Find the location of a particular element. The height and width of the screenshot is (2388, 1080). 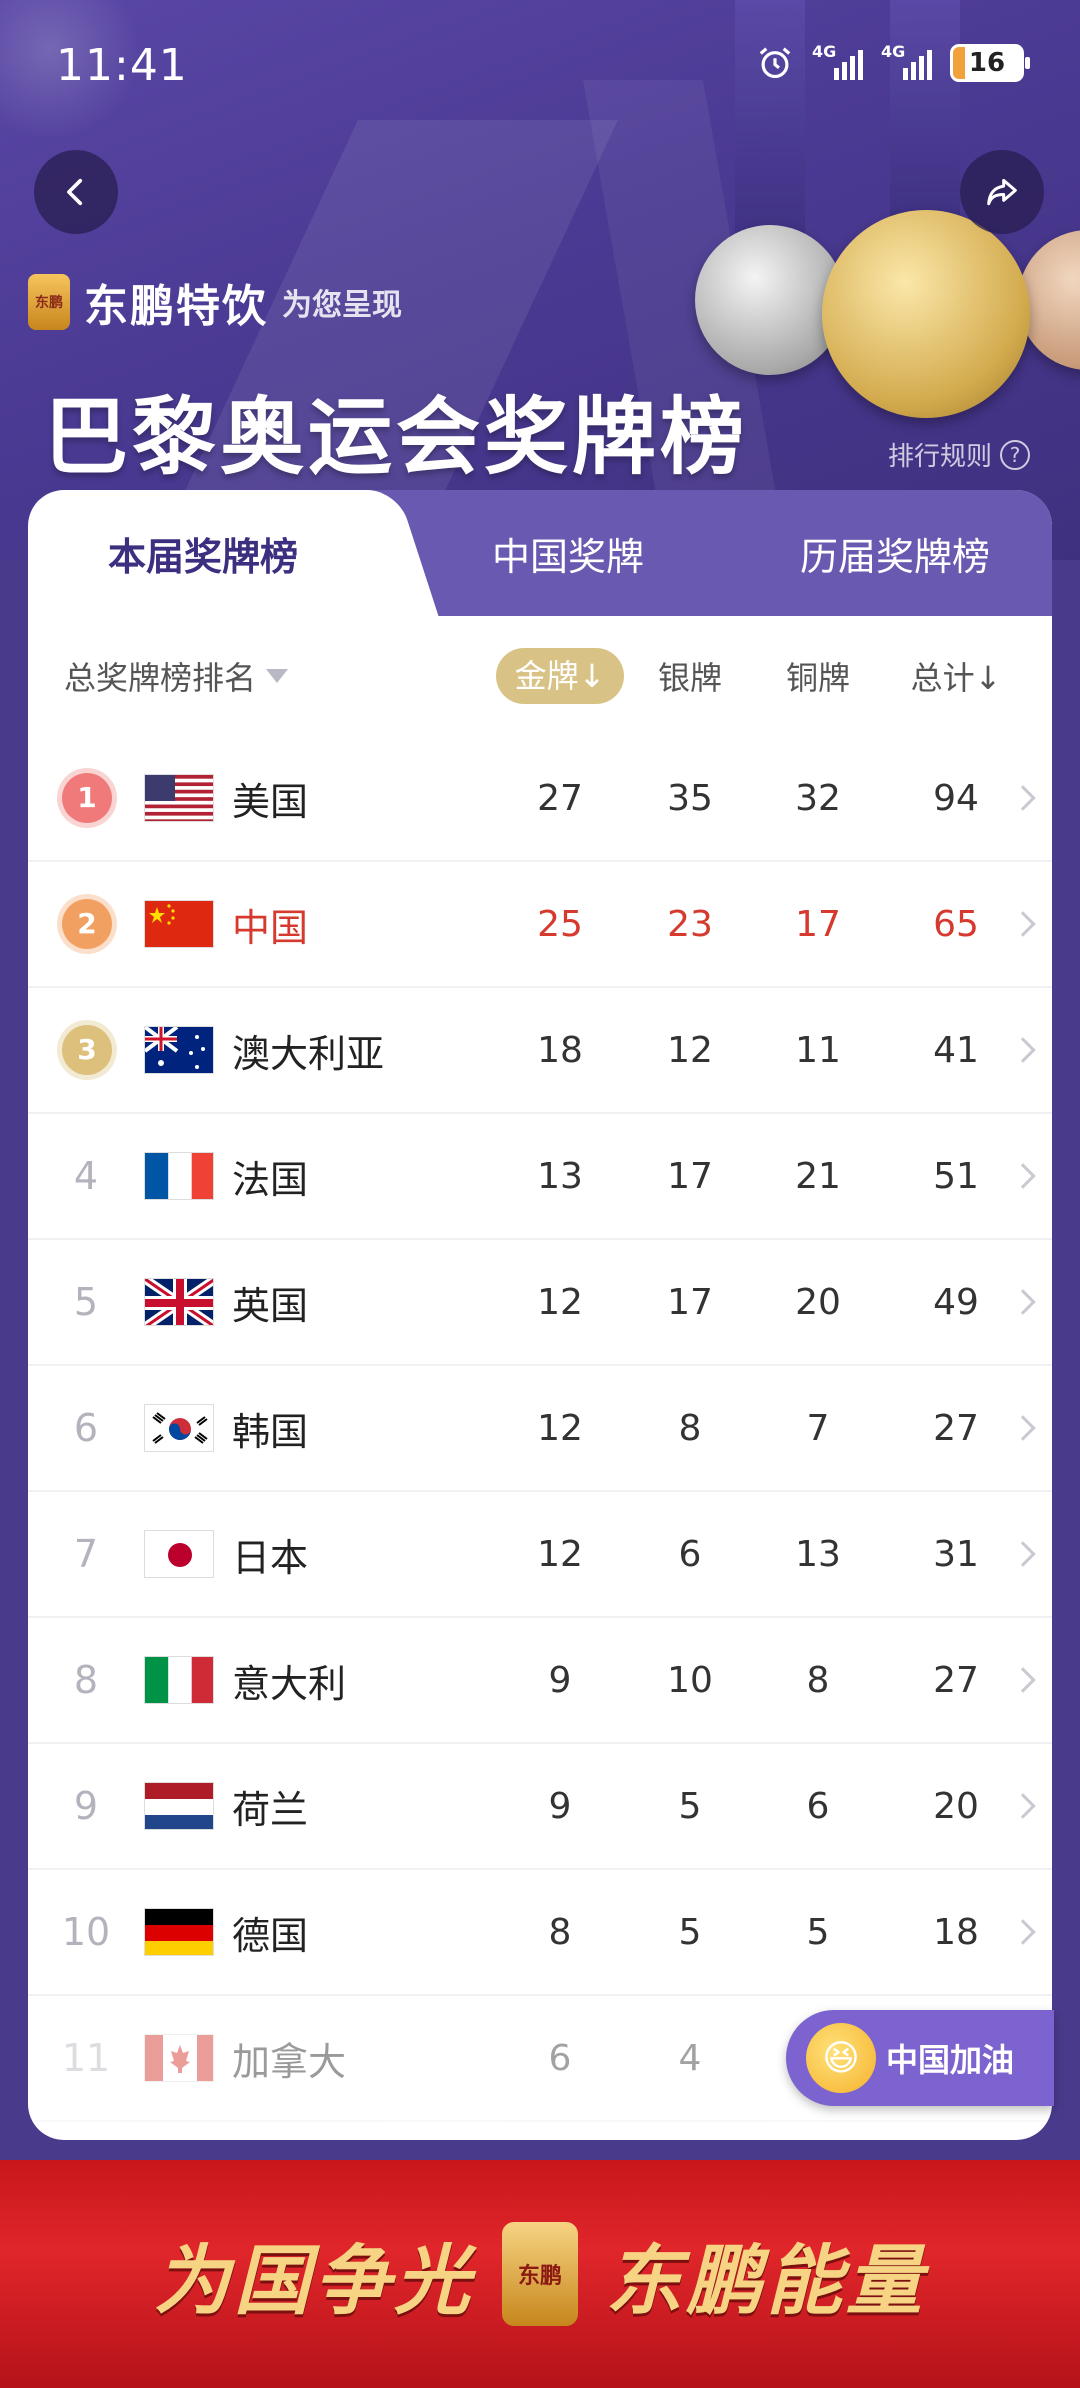

rank-type-dropdown: 总奖牌榜排名 is located at coordinates (176, 676).